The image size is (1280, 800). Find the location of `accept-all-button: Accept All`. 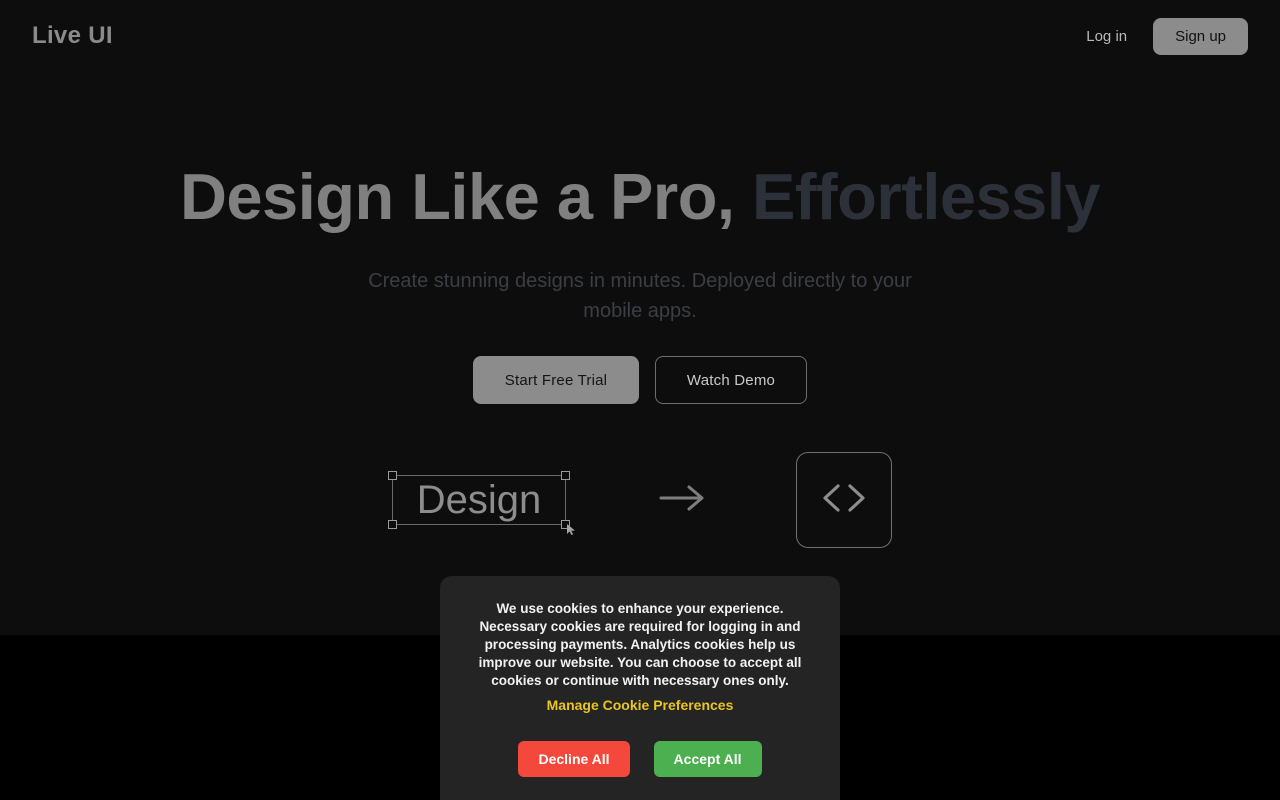

accept-all-button: Accept All is located at coordinates (707, 759).